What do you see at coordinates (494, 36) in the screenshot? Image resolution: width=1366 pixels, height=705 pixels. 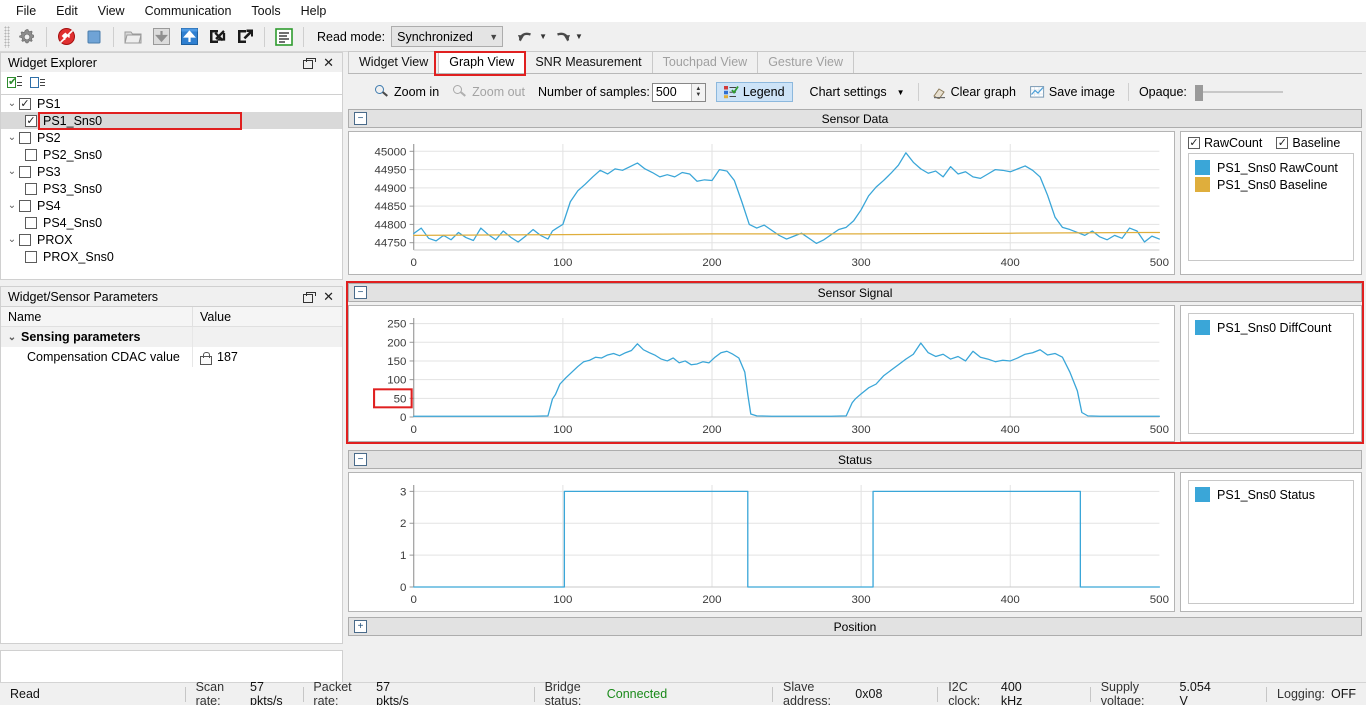 I see `chevron-down-icon: ▼` at bounding box center [494, 36].